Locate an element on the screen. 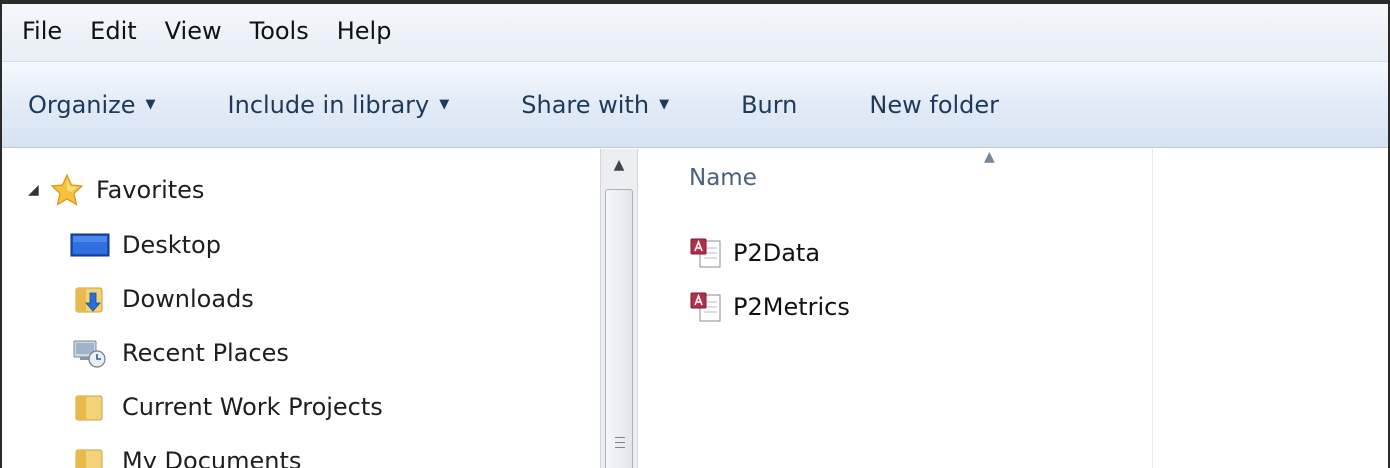  share-with-label: Share with is located at coordinates (585, 104).